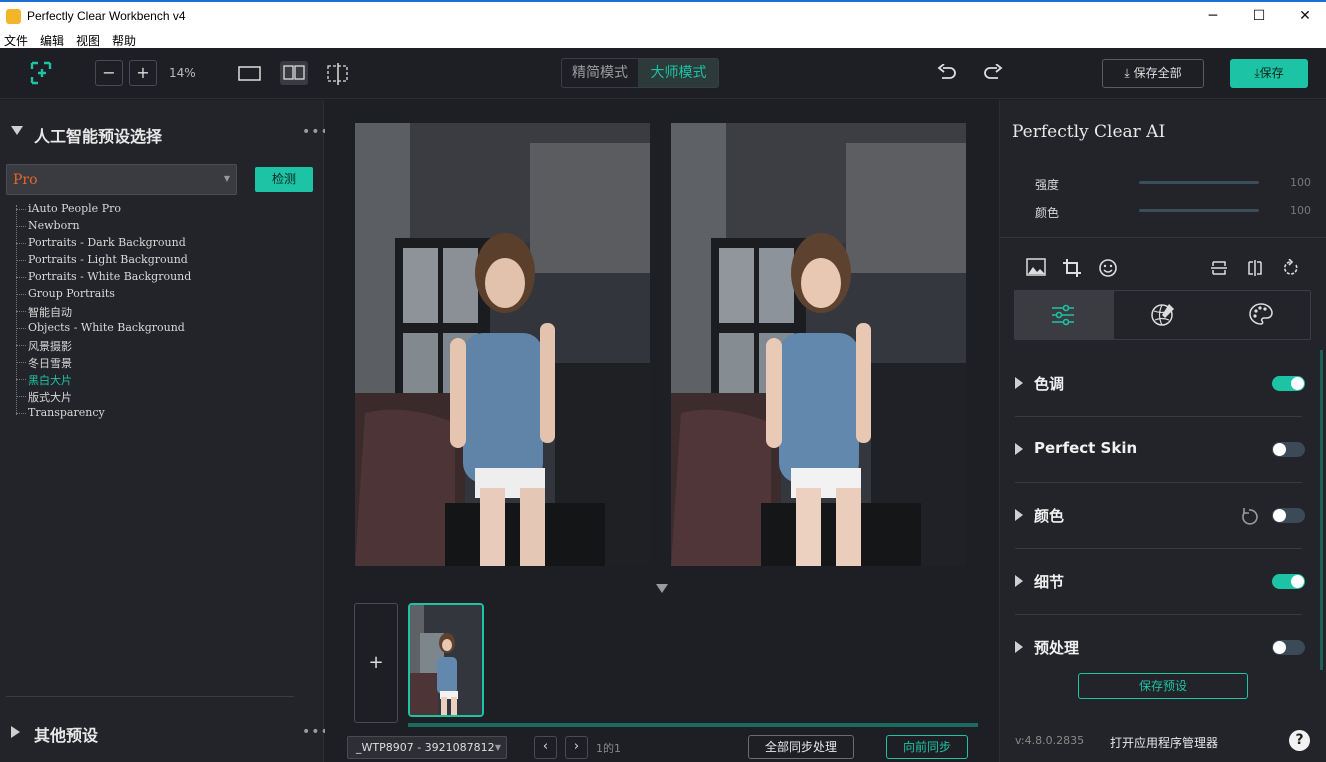 The image size is (1326, 762). What do you see at coordinates (600, 73) in the screenshot?
I see `mode-simple-tab: 精简模式` at bounding box center [600, 73].